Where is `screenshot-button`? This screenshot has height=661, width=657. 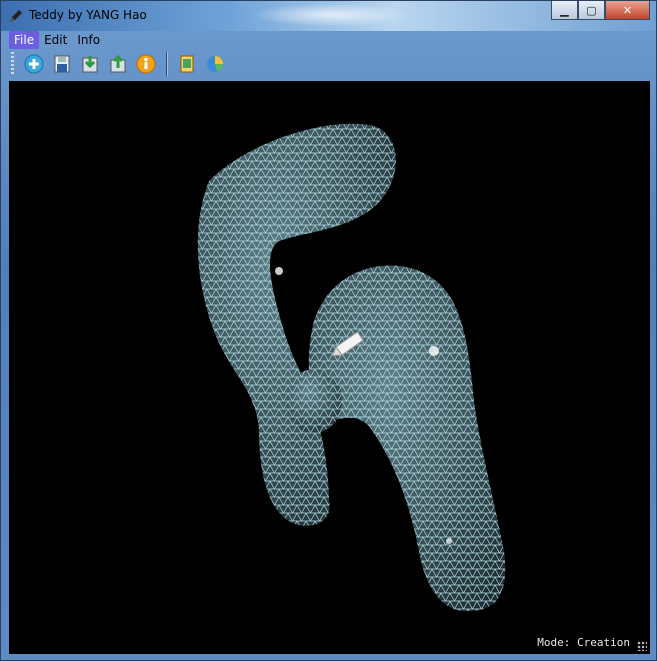
screenshot-button is located at coordinates (187, 64).